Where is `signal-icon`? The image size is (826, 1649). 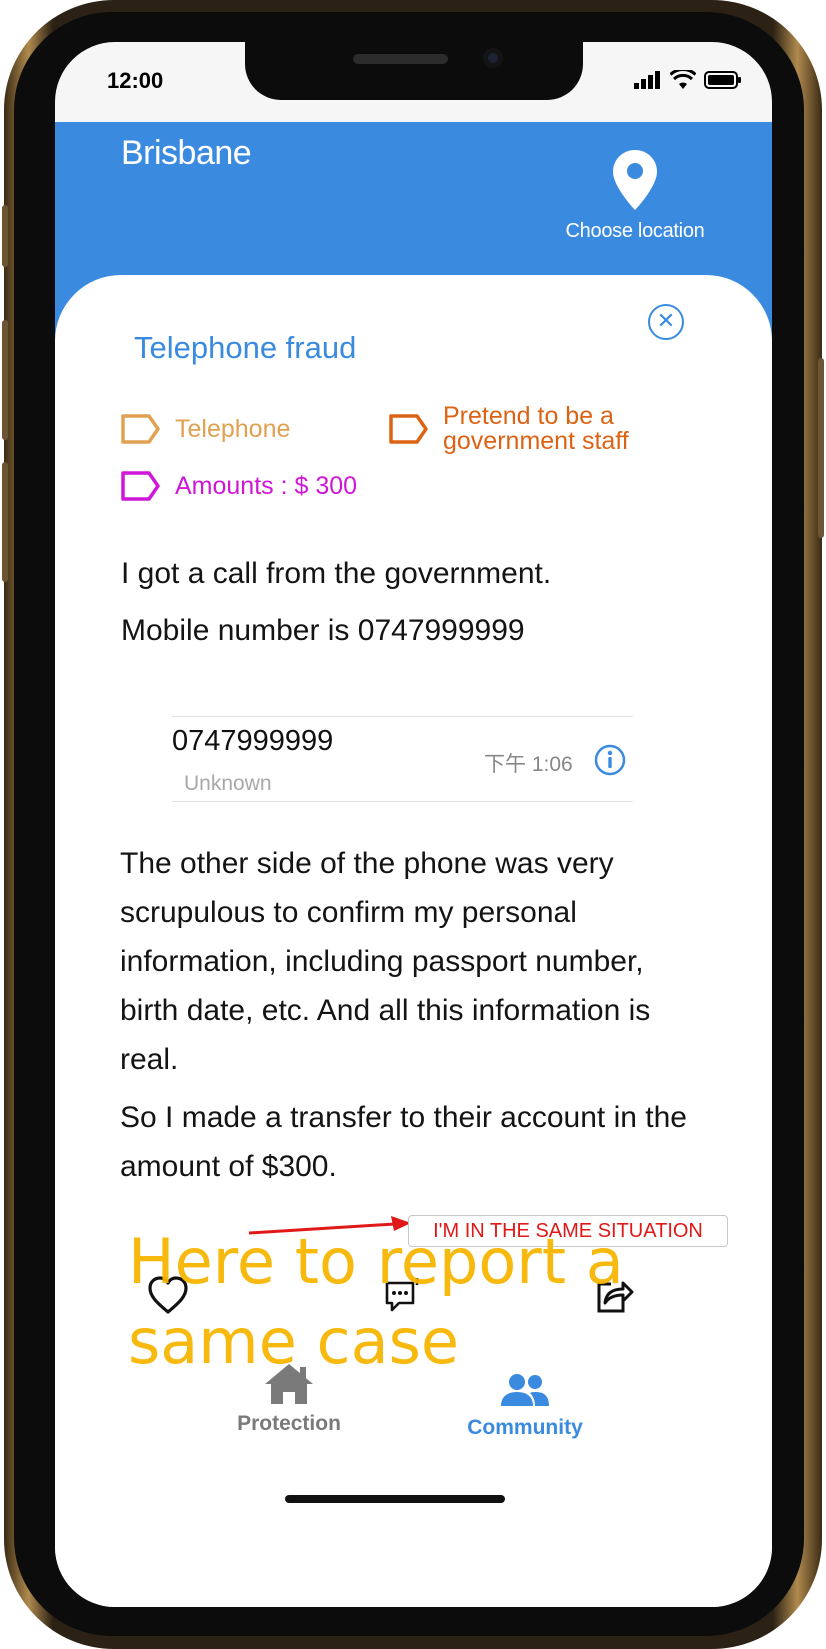 signal-icon is located at coordinates (647, 80).